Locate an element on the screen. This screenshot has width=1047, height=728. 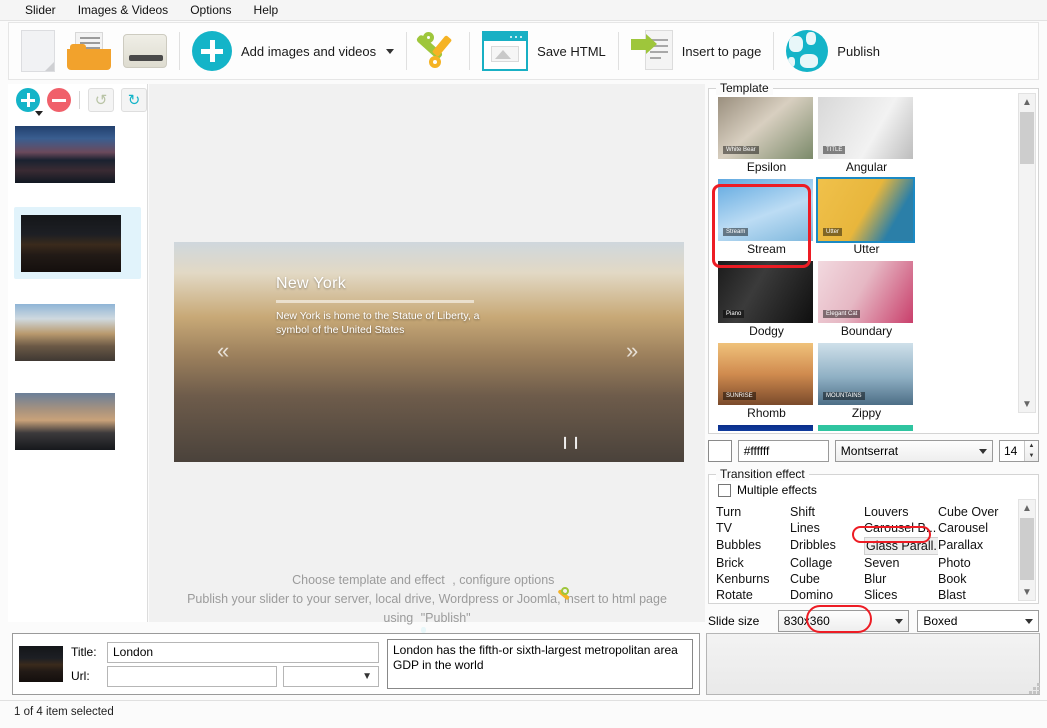
template-item: Utter Utter is located at coordinates (865, 217).